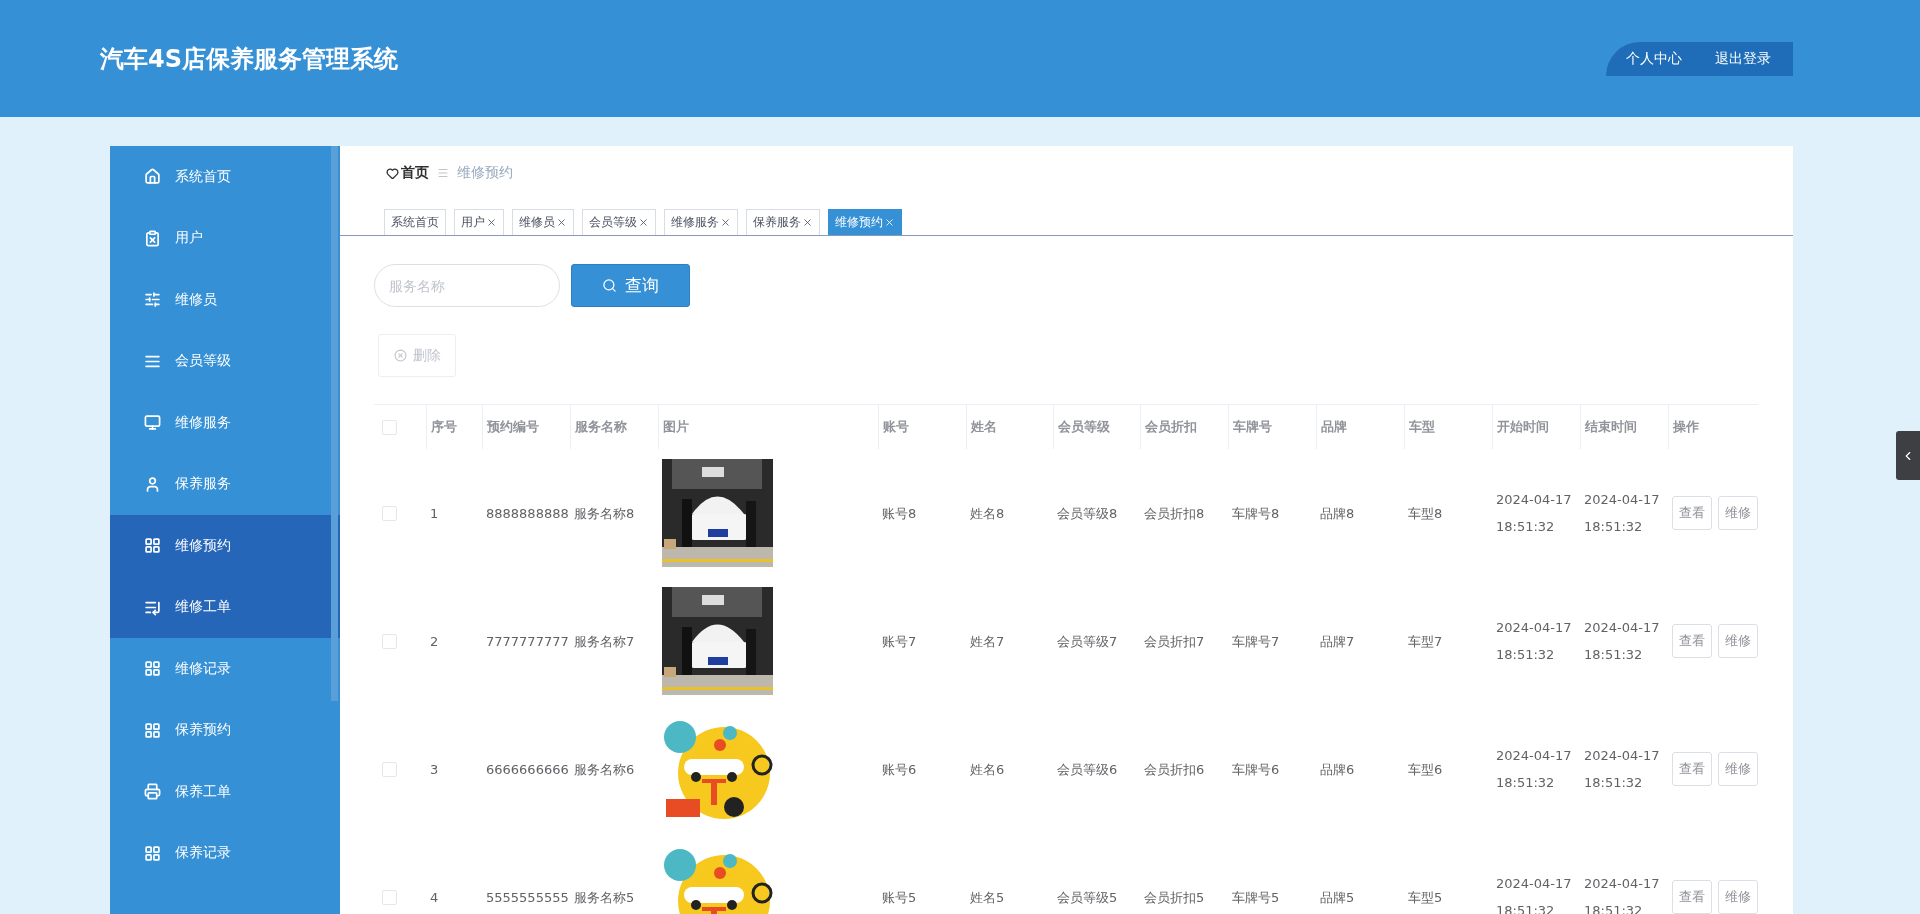  What do you see at coordinates (1426, 769) in the screenshot?
I see `table-cell-text: 车型6` at bounding box center [1426, 769].